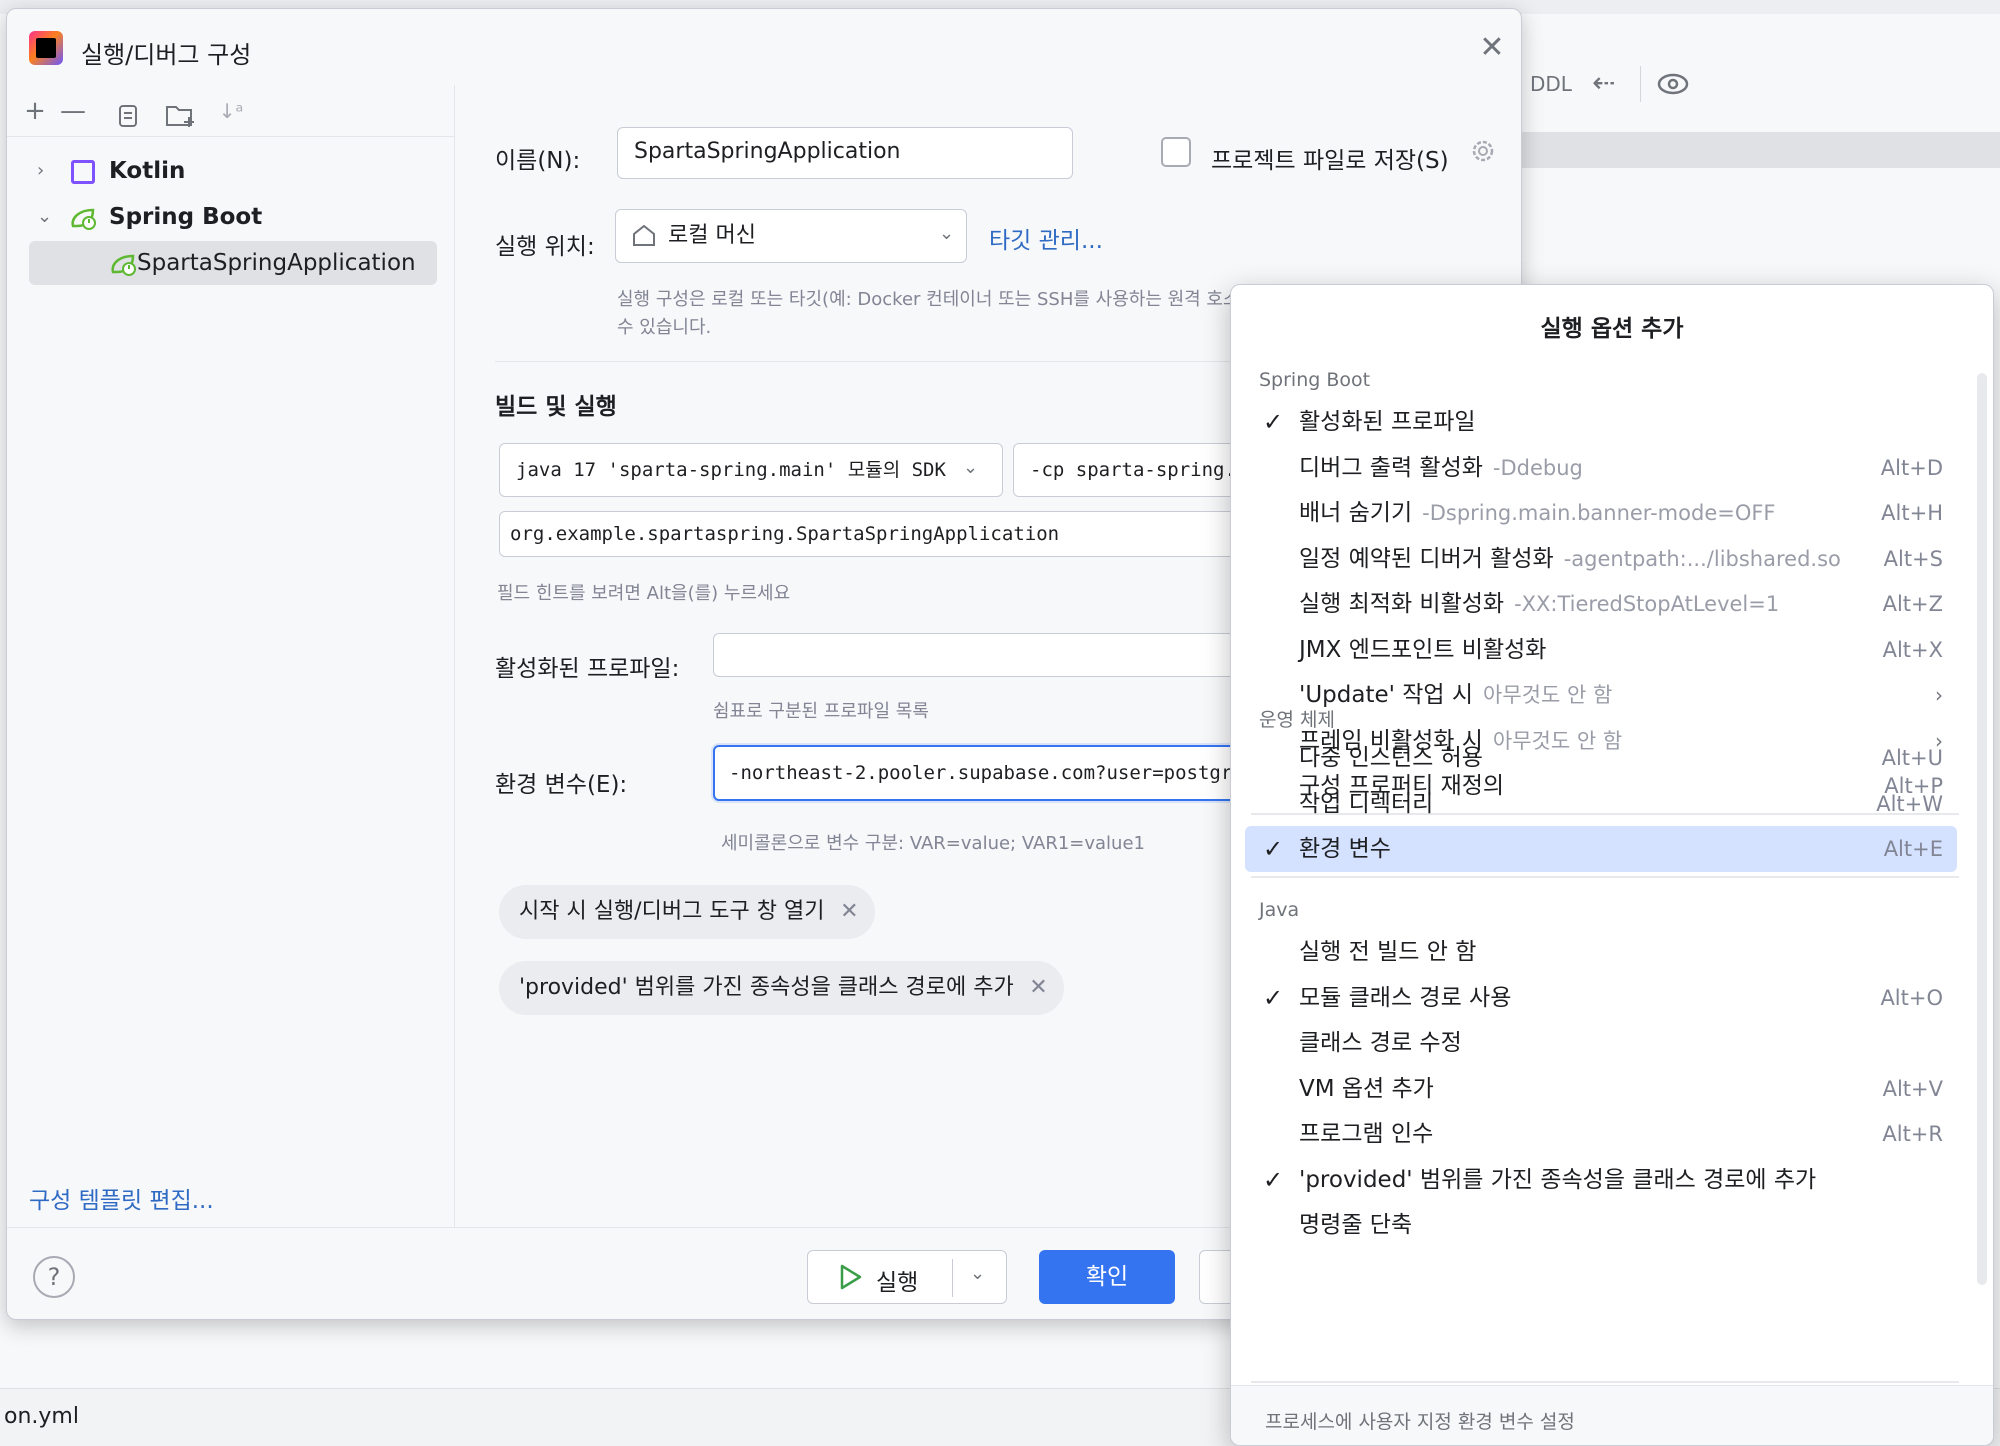 The width and height of the screenshot is (2000, 1446). I want to click on popup-option: VM 옵션 추가 Alt+V, so click(1601, 1089).